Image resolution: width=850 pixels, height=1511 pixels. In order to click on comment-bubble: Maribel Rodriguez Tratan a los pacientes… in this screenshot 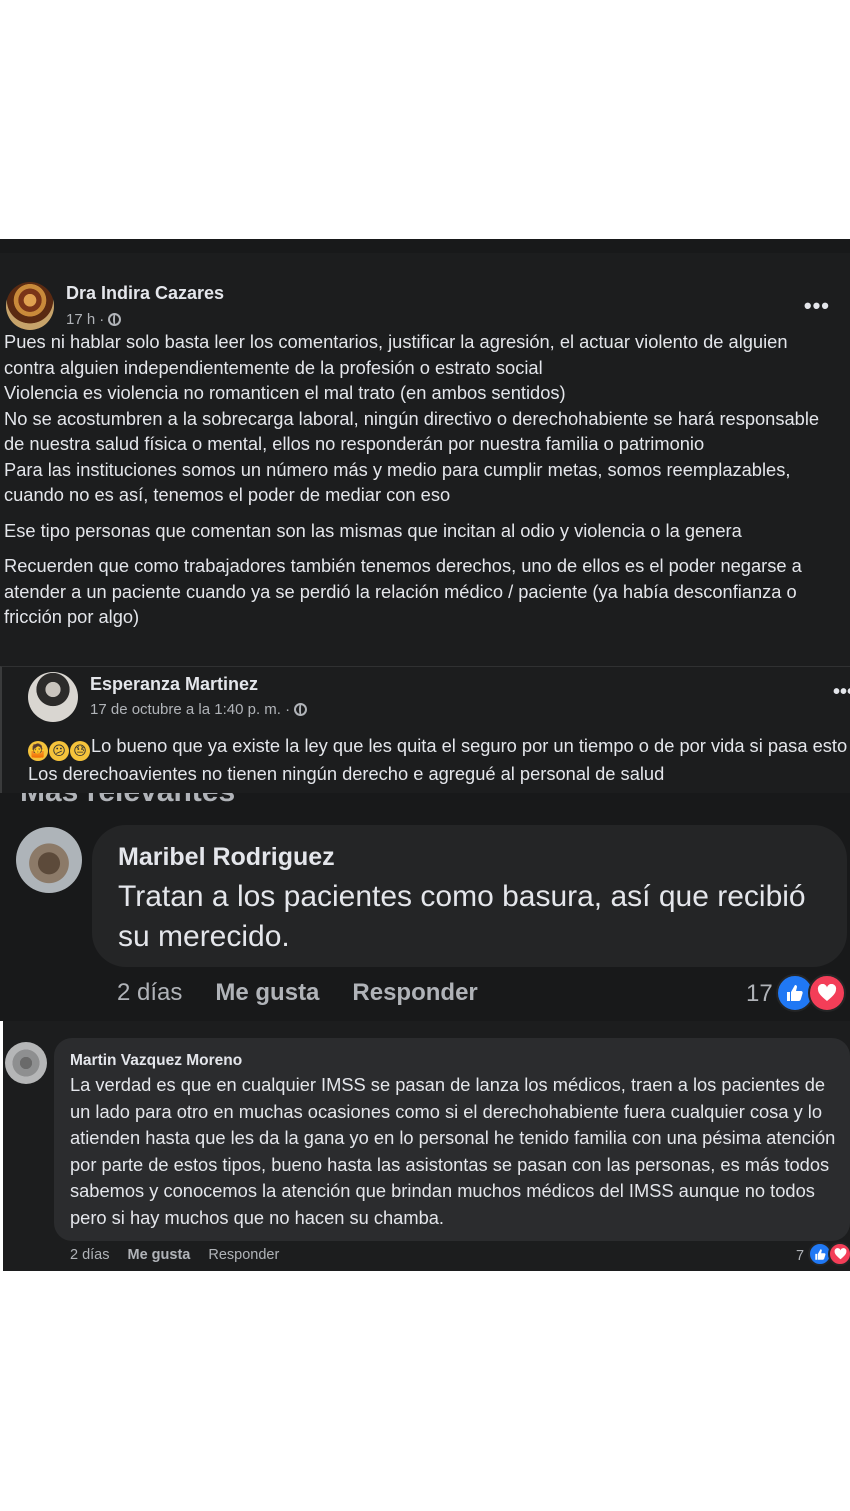, I will do `click(469, 896)`.